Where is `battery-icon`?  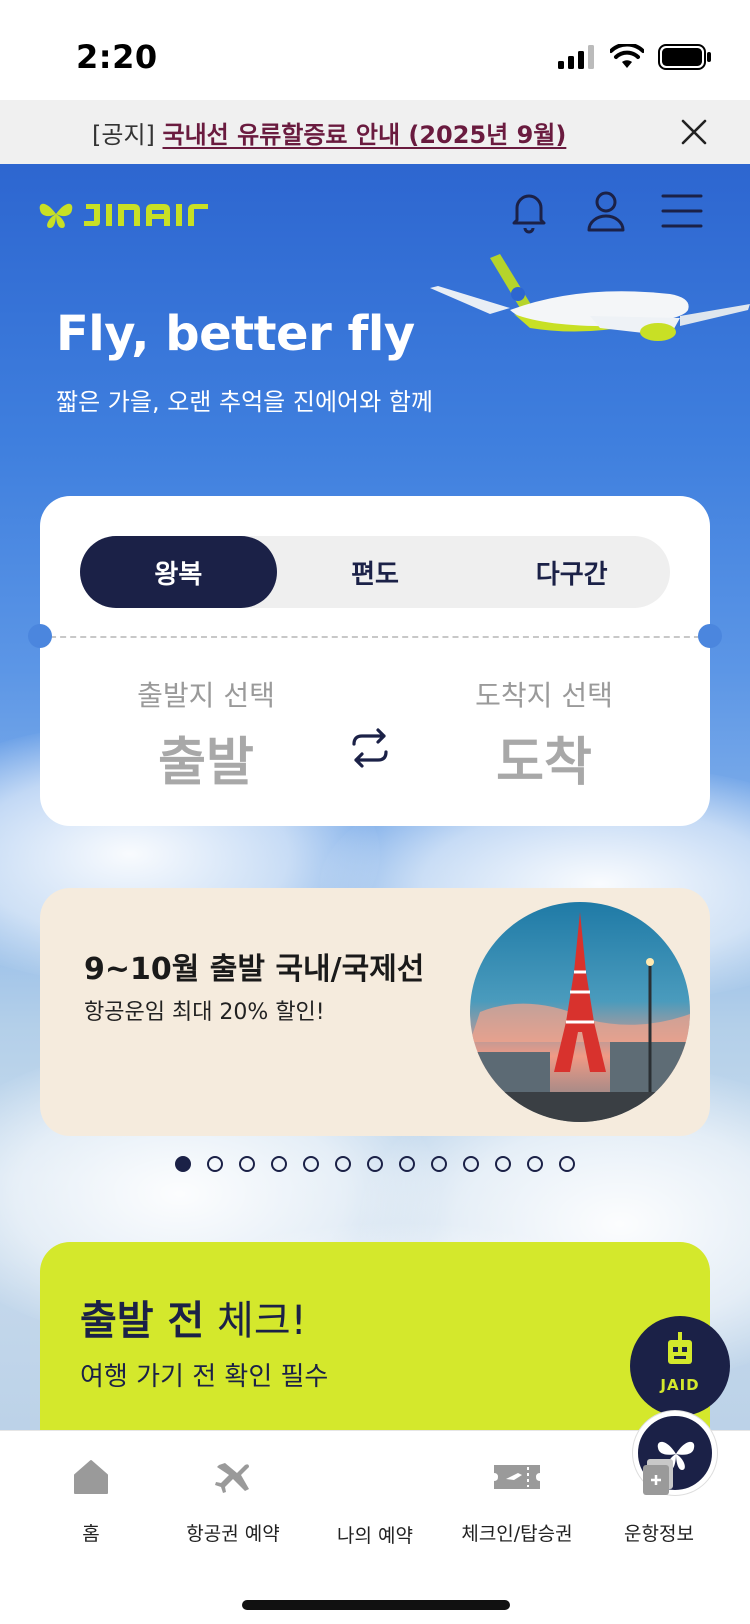 battery-icon is located at coordinates (684, 57).